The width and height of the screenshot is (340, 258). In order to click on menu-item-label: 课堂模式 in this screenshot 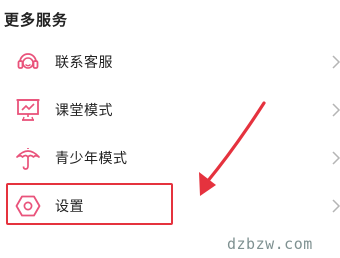, I will do `click(84, 111)`.